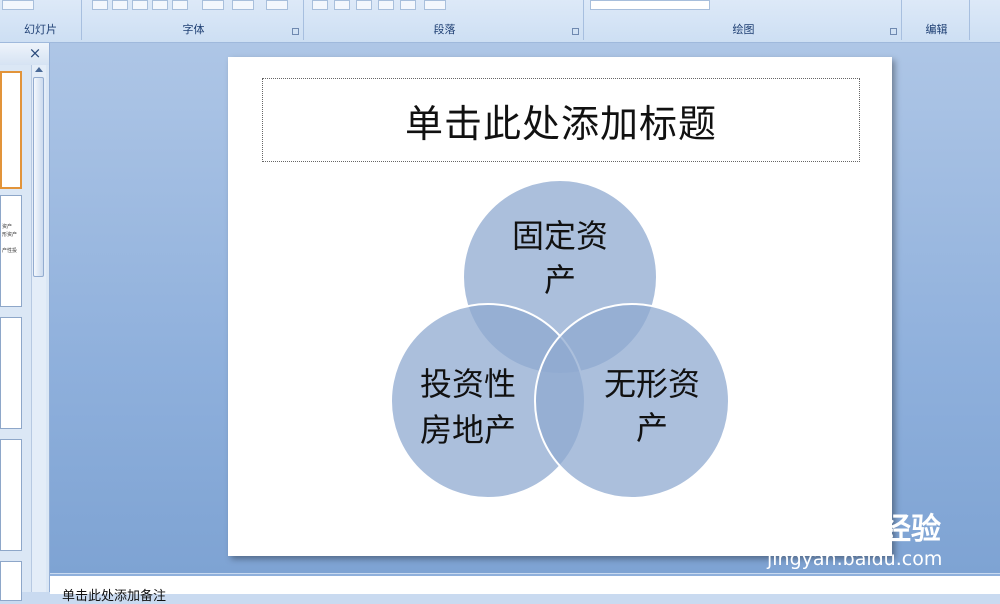 Image resolution: width=1000 pixels, height=604 pixels. I want to click on new-slide-button, so click(18, 5).